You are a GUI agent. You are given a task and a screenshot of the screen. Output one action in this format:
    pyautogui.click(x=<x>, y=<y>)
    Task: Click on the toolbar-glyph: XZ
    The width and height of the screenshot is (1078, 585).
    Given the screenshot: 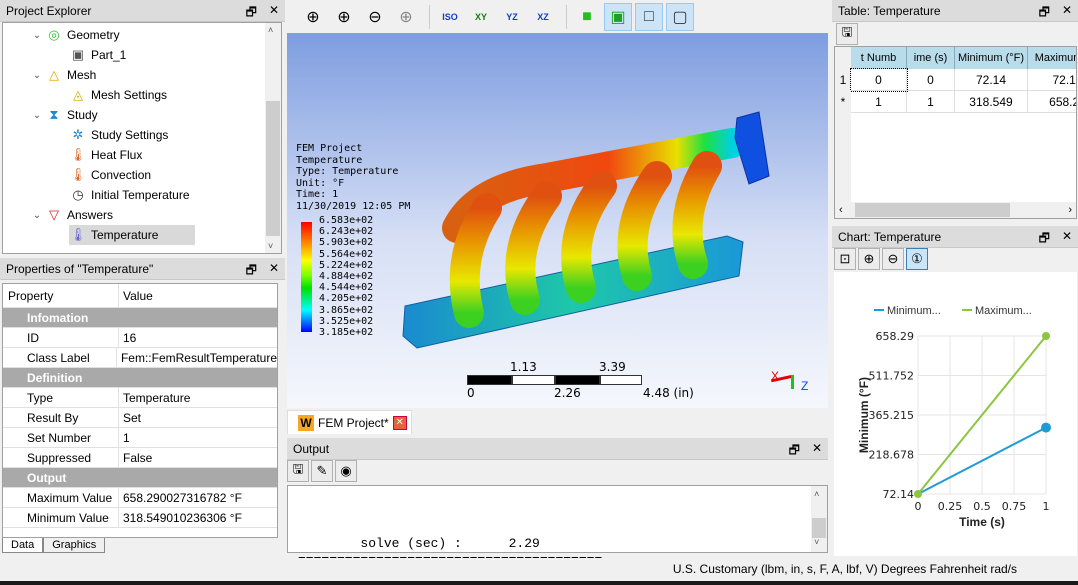 What is the action you would take?
    pyautogui.click(x=543, y=16)
    